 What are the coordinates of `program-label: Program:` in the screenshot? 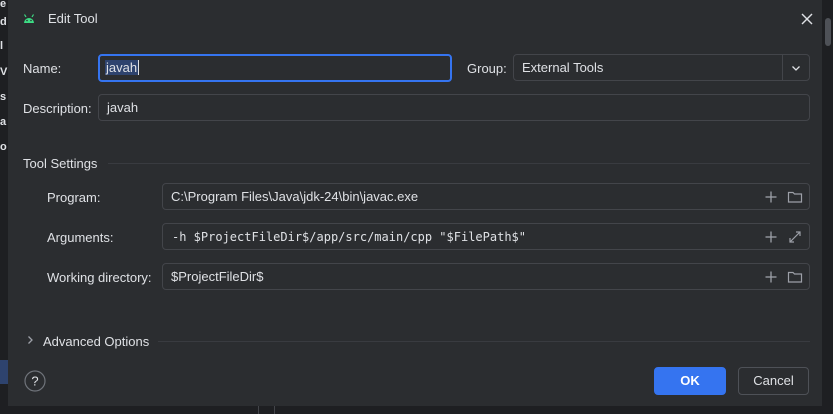 It's located at (74, 197).